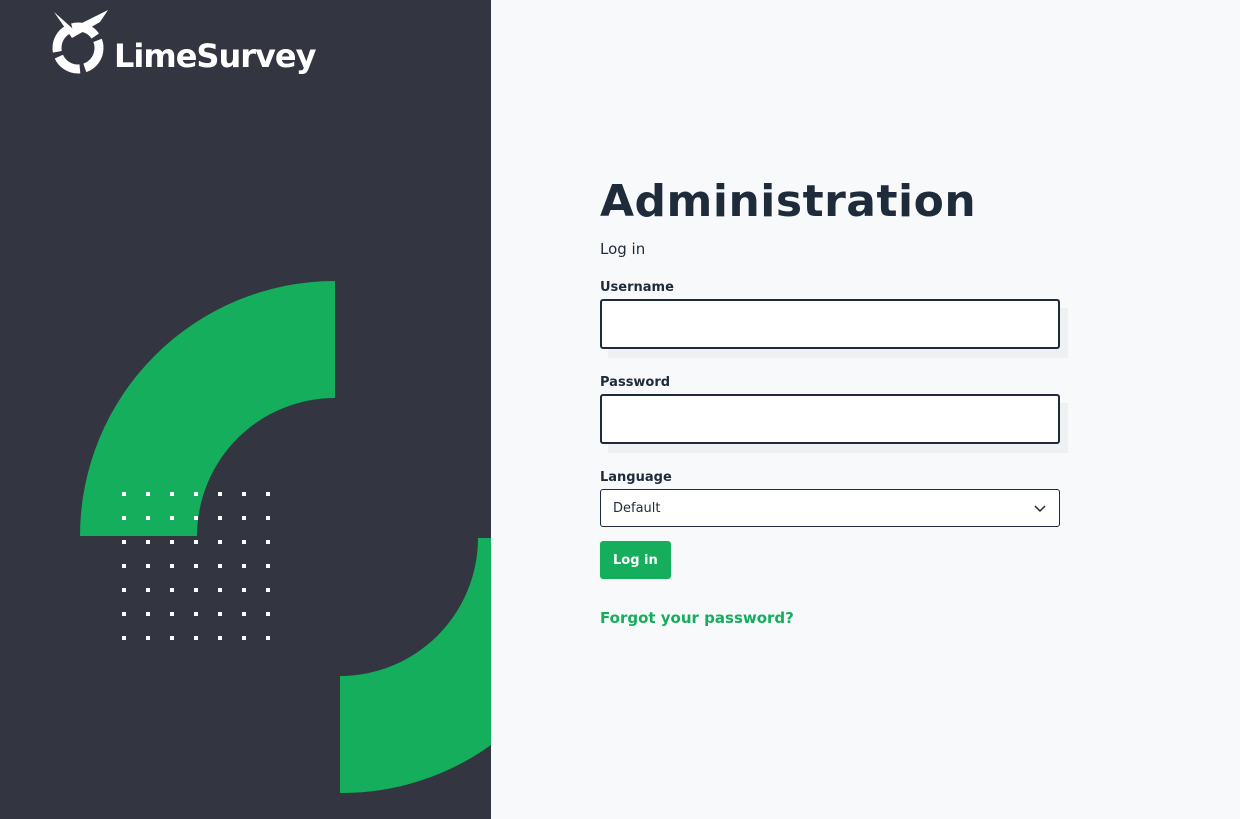 This screenshot has height=819, width=1240. Describe the element at coordinates (830, 618) in the screenshot. I see `forgot-password-link: Forgot your password?` at that location.